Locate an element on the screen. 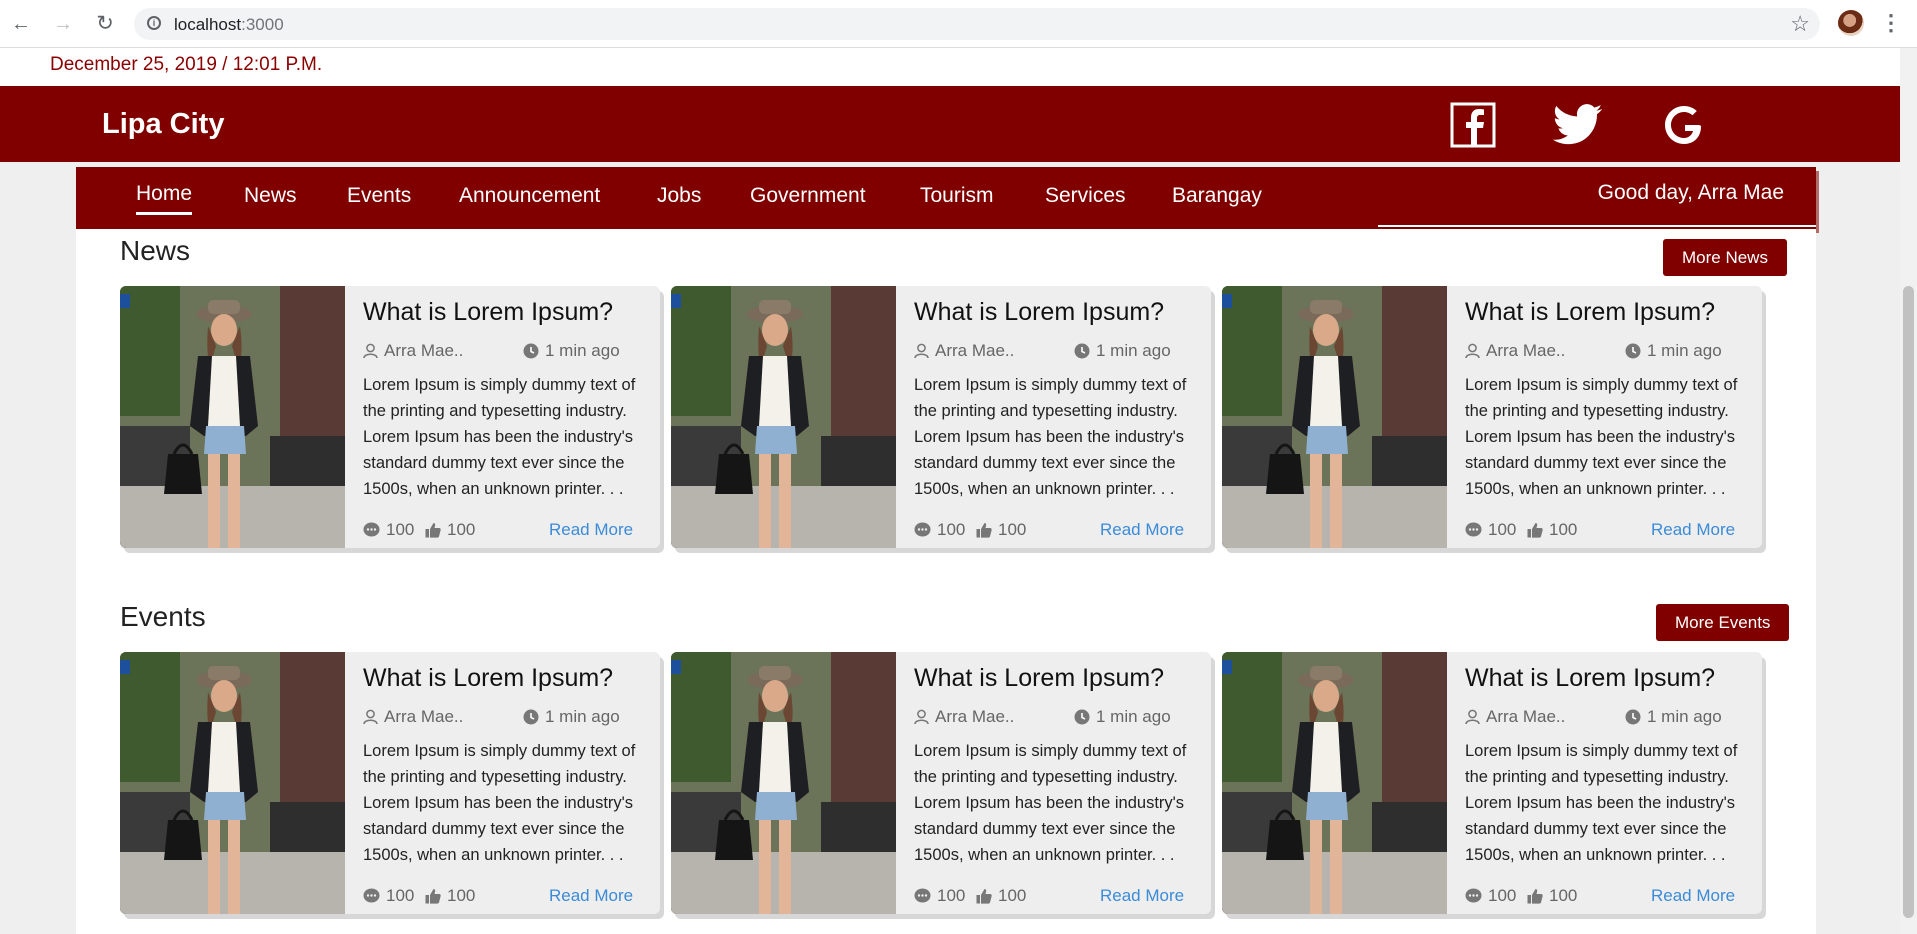 The image size is (1917, 934). back-arrow-icon: ← is located at coordinates (21, 24).